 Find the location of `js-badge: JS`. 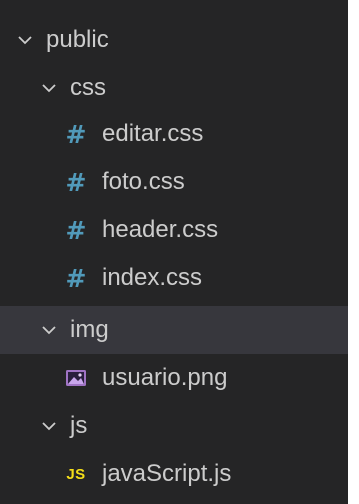

js-badge: JS is located at coordinates (76, 474).